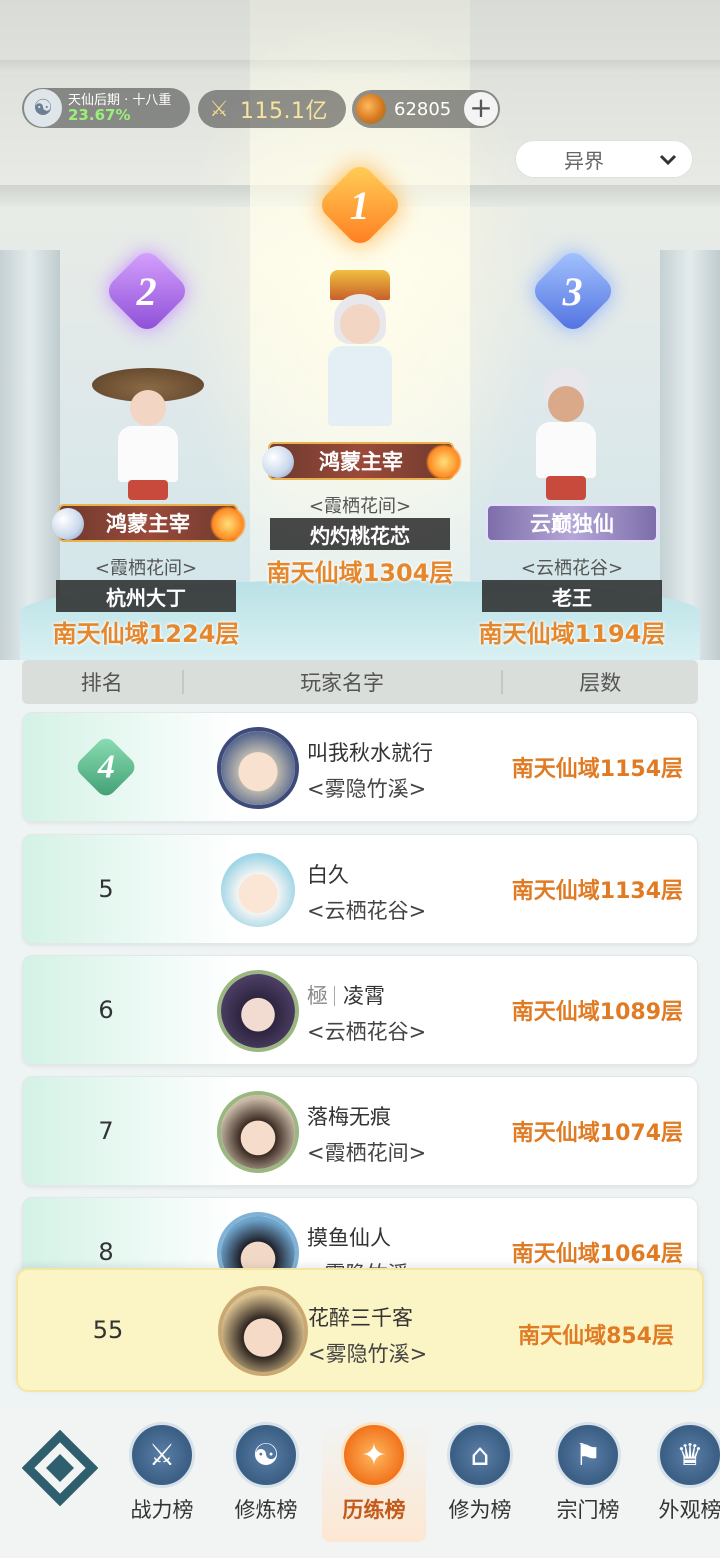 Image resolution: width=720 pixels, height=1558 pixels. Describe the element at coordinates (106, 1131) in the screenshot. I see `row-rank: 7` at that location.